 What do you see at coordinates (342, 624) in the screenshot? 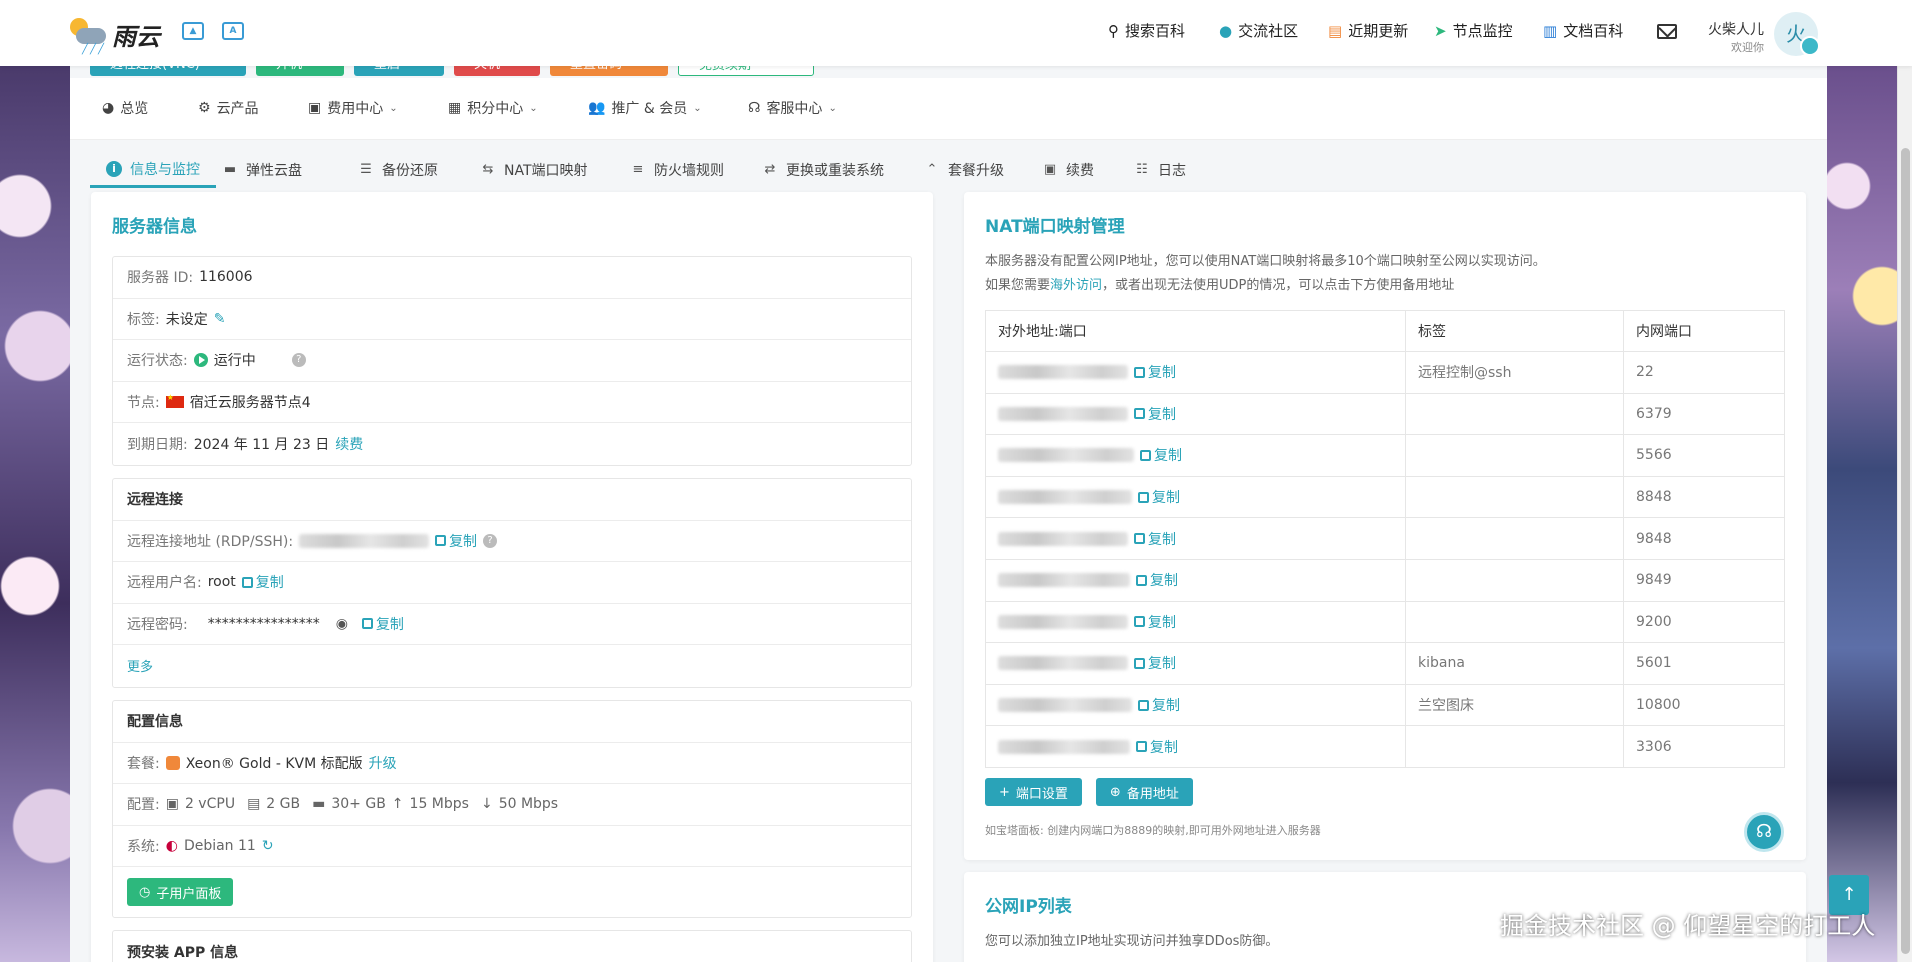
I see `eye-icon: ◉` at bounding box center [342, 624].